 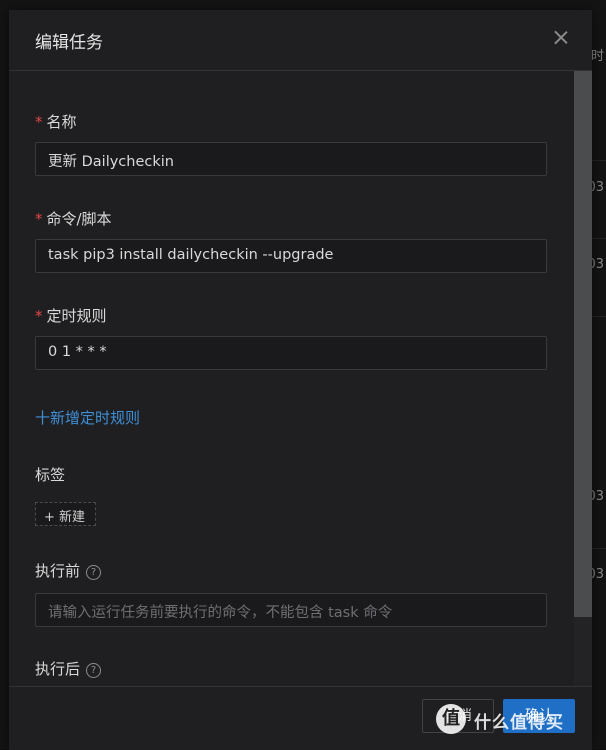 I want to click on before-label: 执行前?, so click(x=68, y=570).